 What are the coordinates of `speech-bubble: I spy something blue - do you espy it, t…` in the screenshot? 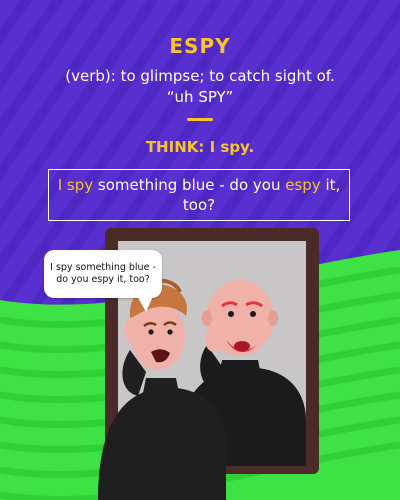 It's located at (103, 274).